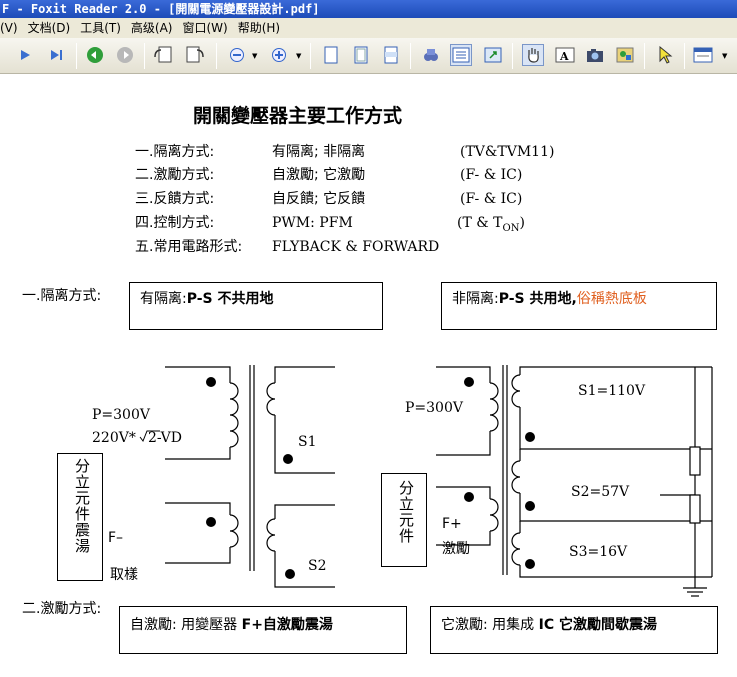 This screenshot has width=737, height=677. What do you see at coordinates (312, 223) in the screenshot?
I see `list-value-control: PWM: PFM` at bounding box center [312, 223].